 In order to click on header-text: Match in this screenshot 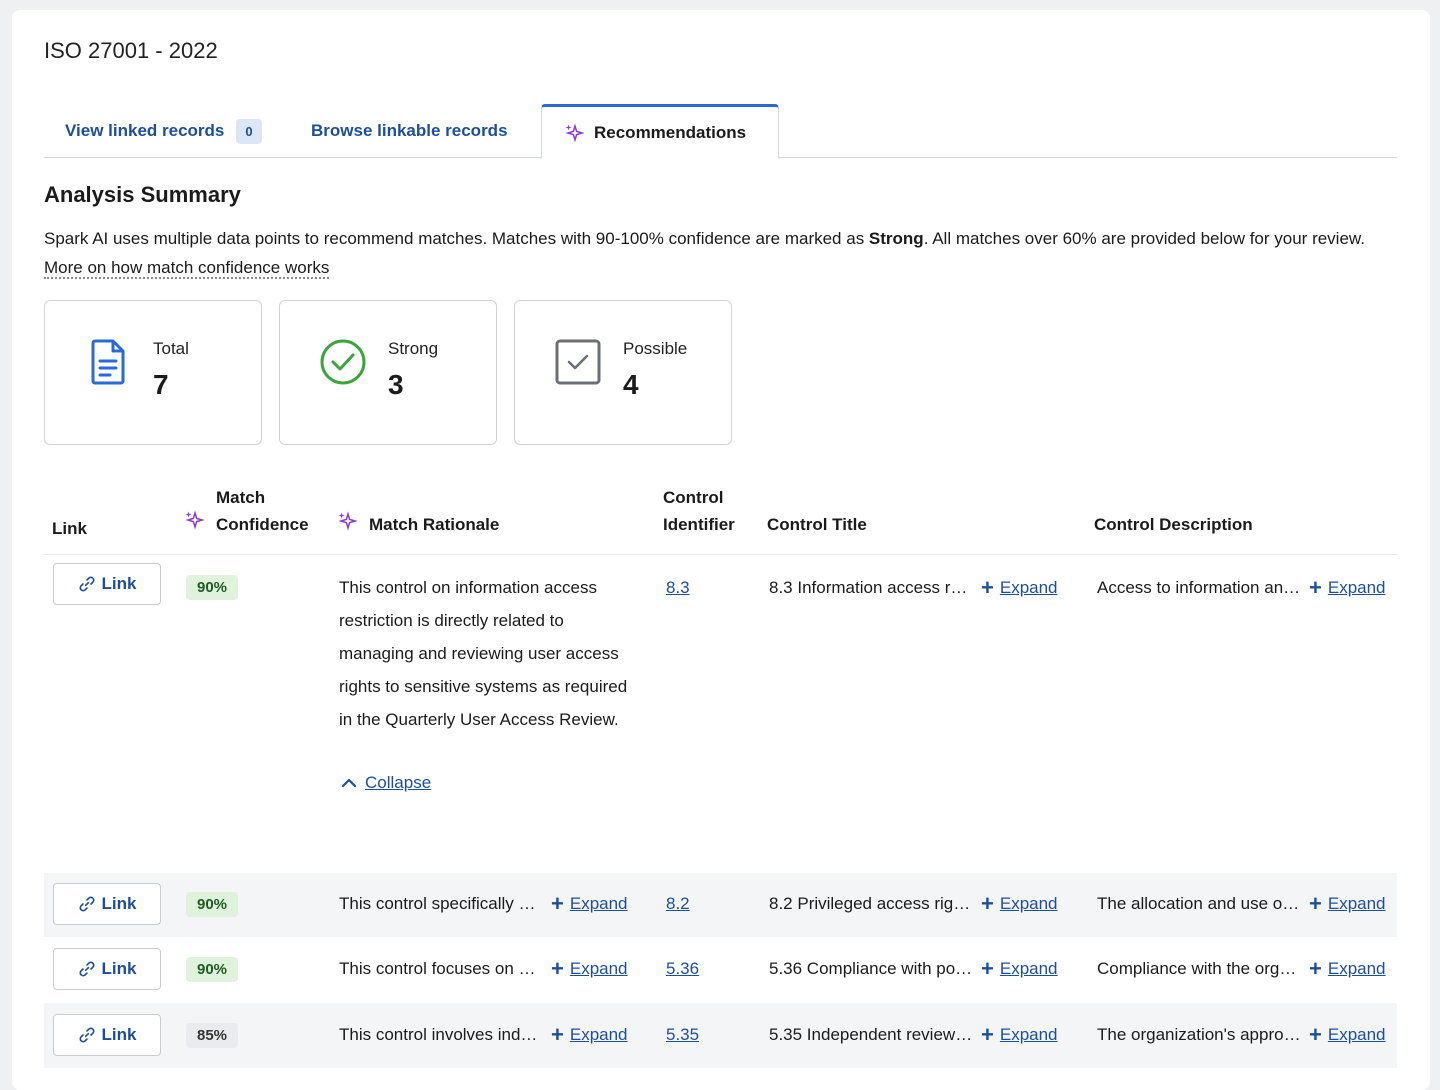, I will do `click(241, 497)`.